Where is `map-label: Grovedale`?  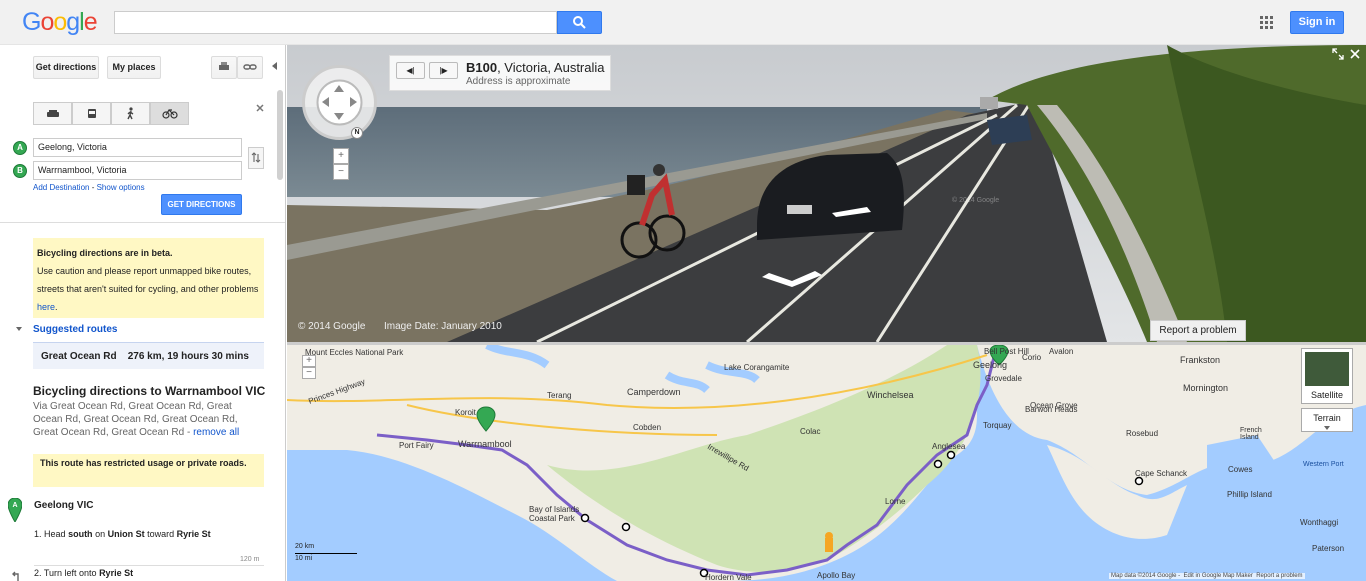 map-label: Grovedale is located at coordinates (1003, 378).